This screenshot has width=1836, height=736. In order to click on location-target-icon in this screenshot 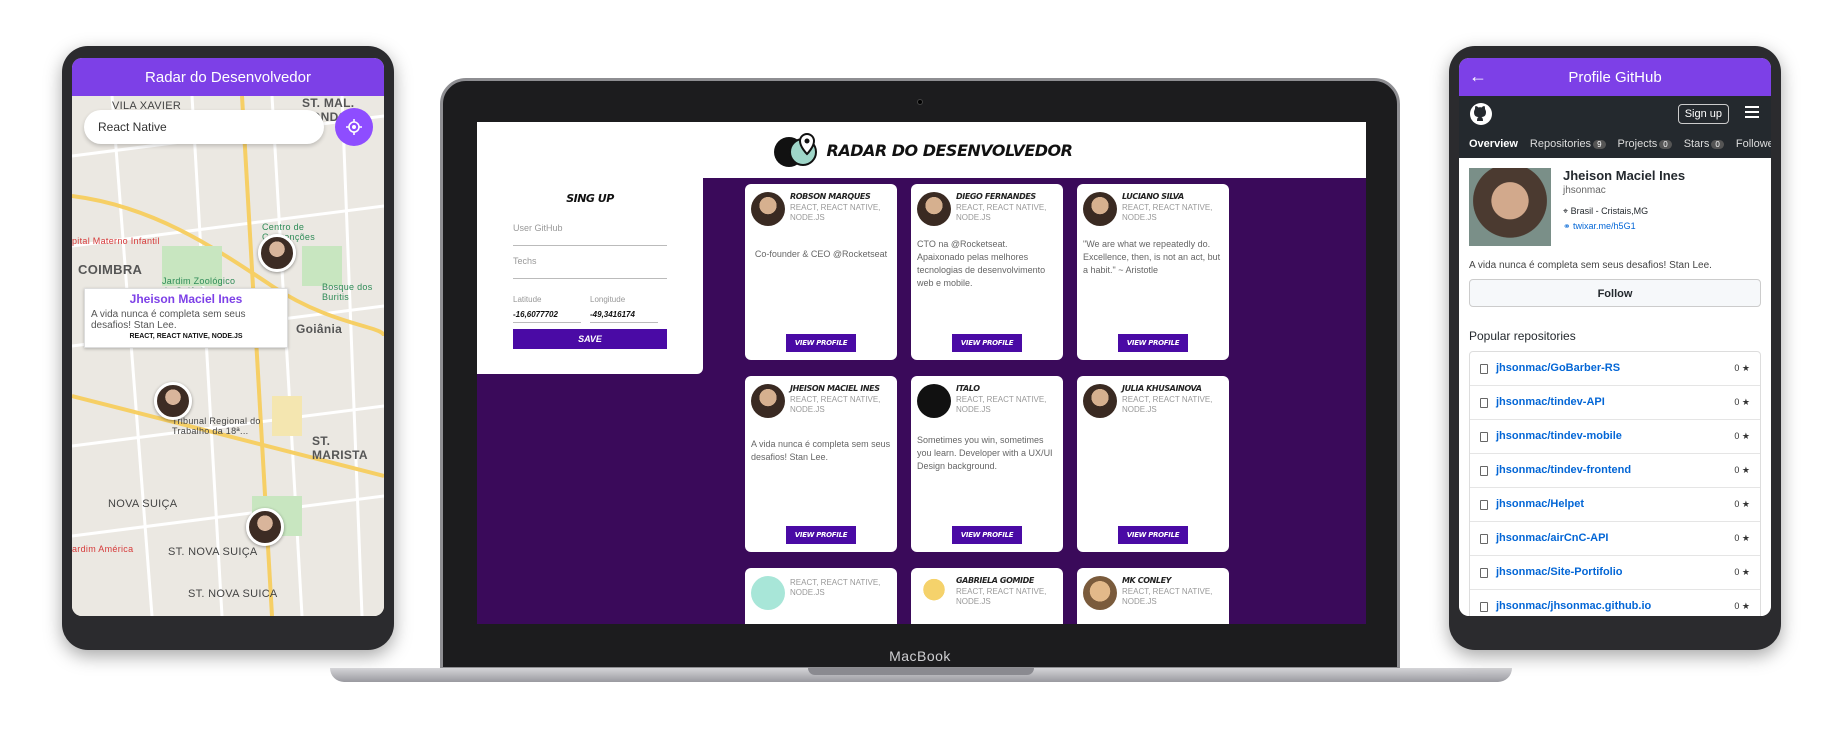, I will do `click(354, 127)`.